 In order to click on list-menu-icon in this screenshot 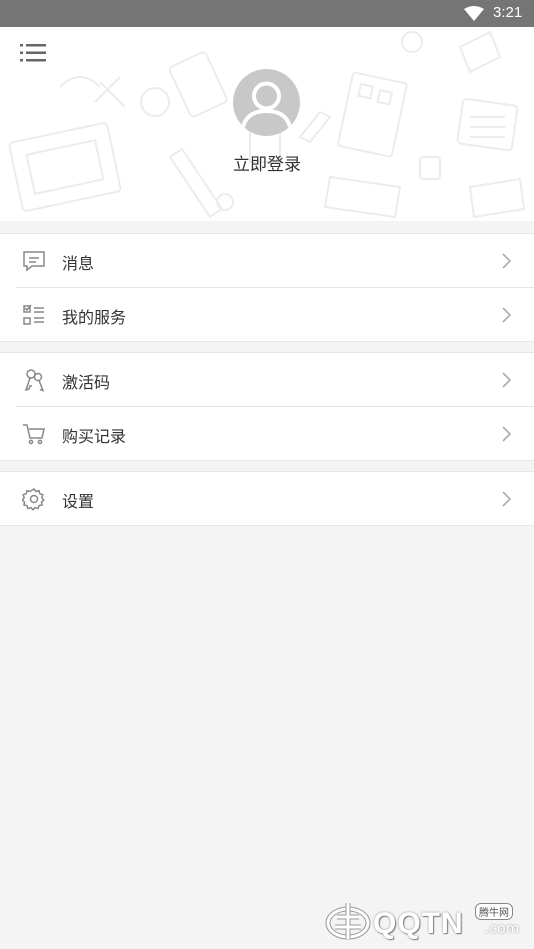, I will do `click(34, 53)`.